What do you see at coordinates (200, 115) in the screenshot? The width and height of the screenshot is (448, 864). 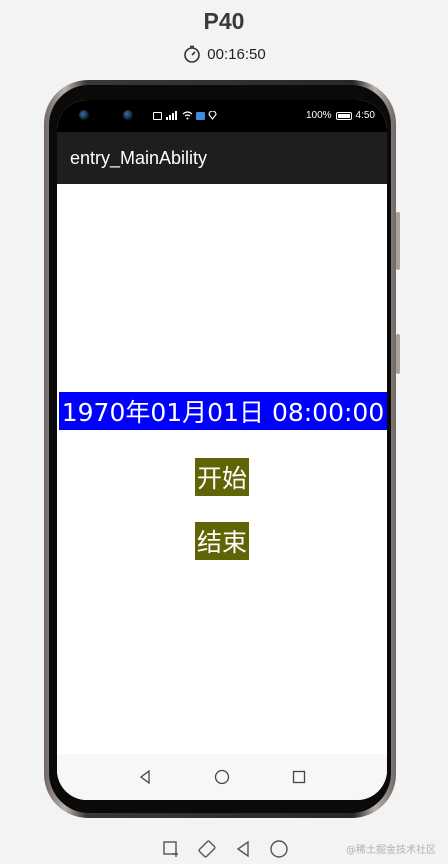 I see `app-notification-icon` at bounding box center [200, 115].